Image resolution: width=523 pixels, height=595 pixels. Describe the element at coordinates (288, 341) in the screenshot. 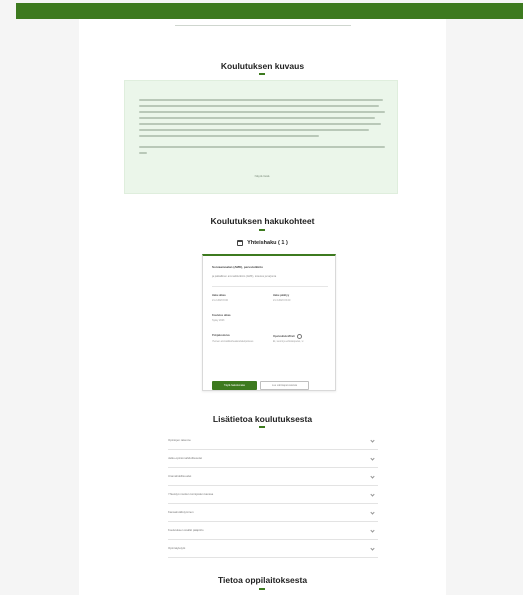

I see `opetuskieli-value: Et, suomi ja erikoisopetus, vi` at that location.